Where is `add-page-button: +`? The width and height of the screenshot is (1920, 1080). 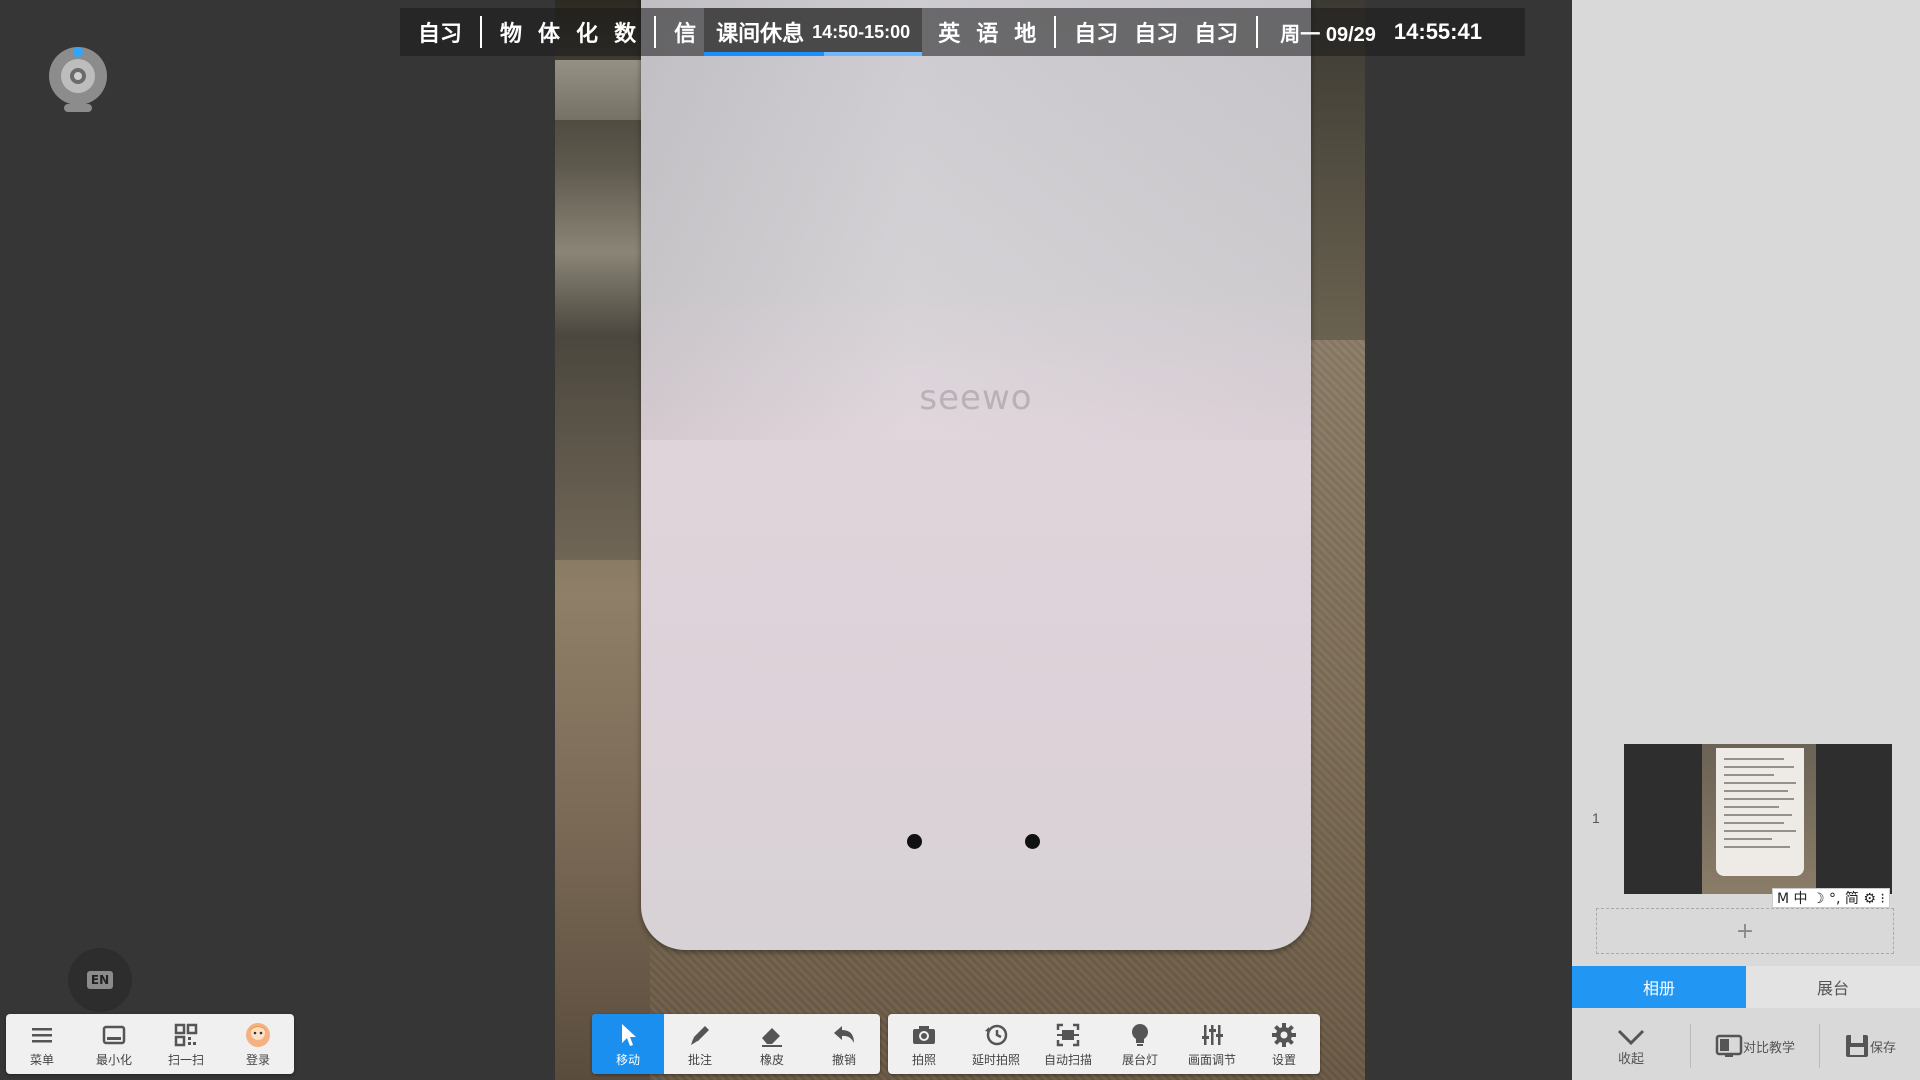
add-page-button: + is located at coordinates (1745, 931).